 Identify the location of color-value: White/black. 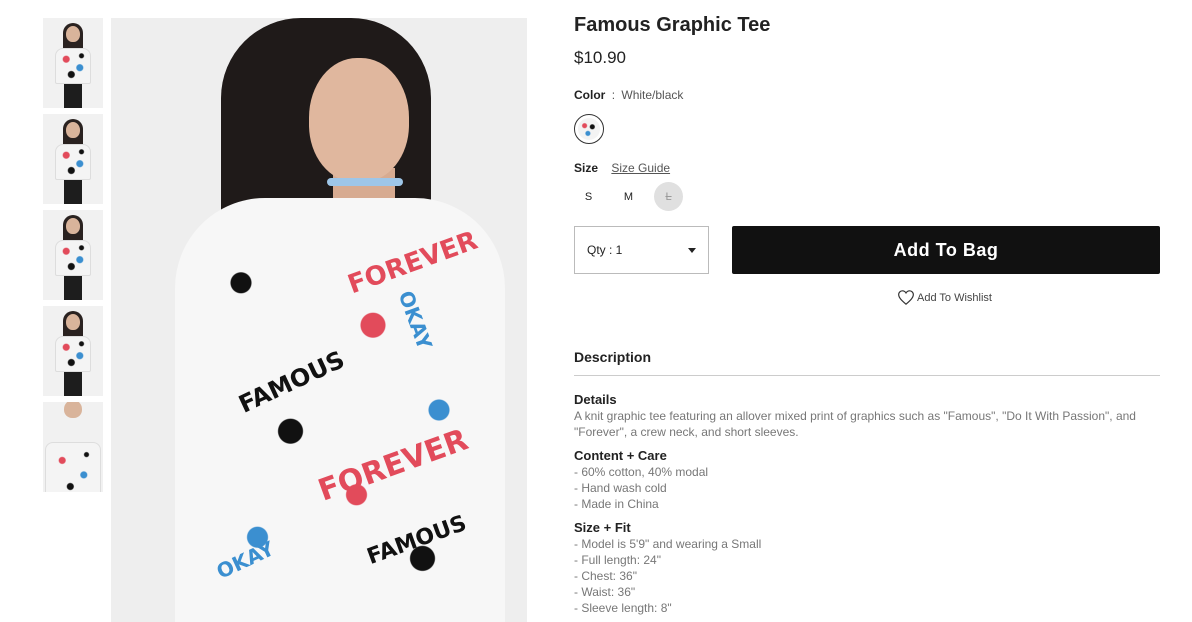
(652, 95).